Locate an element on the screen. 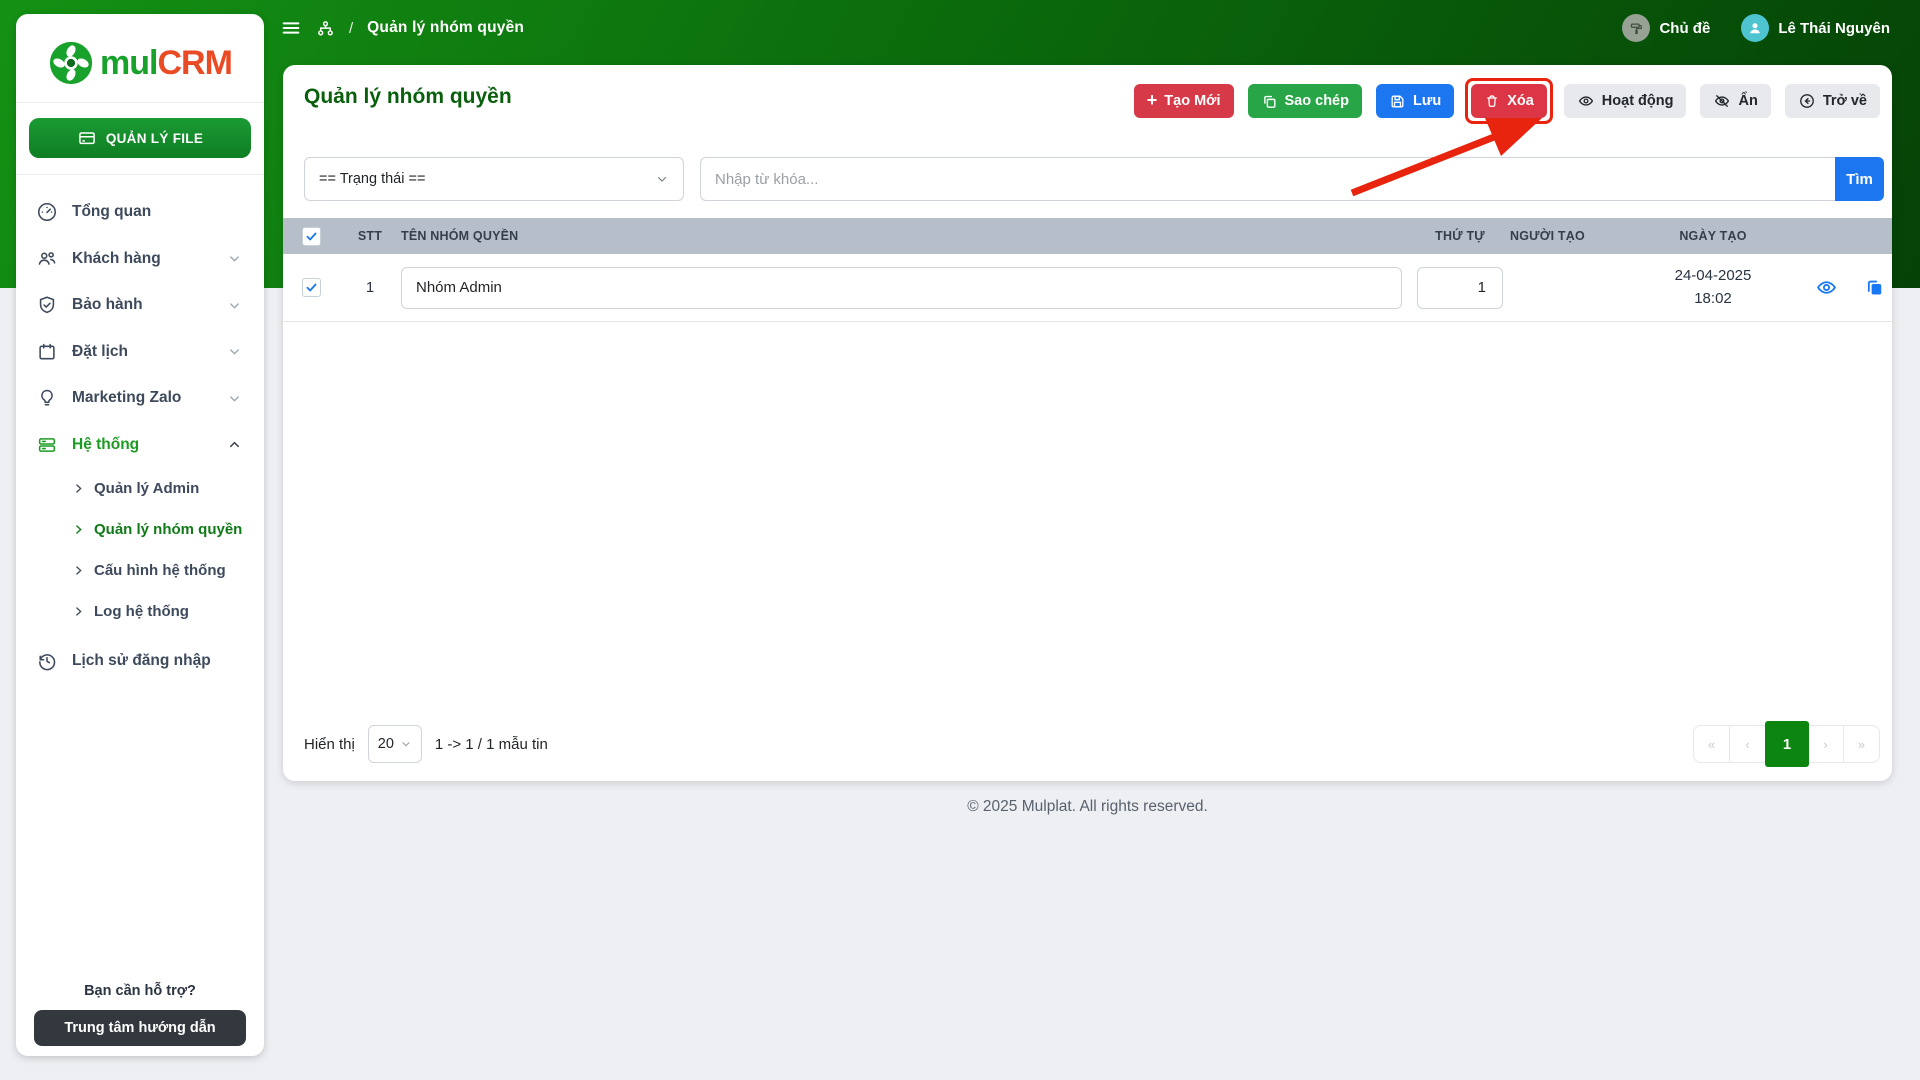 The width and height of the screenshot is (1920, 1080). copy-button: Sao chép is located at coordinates (1304, 101).